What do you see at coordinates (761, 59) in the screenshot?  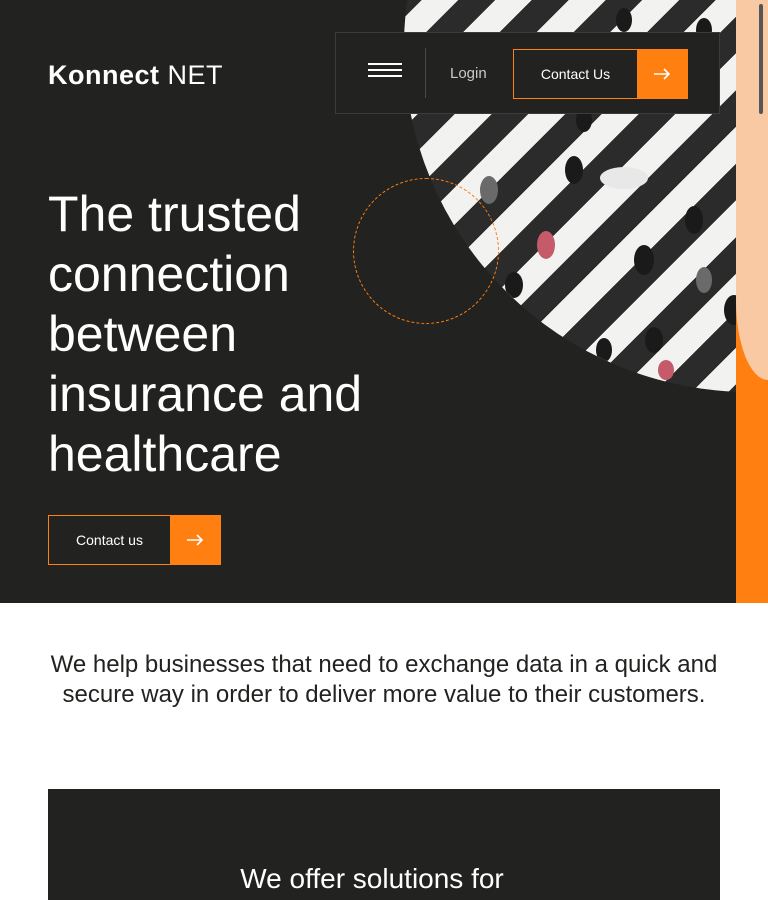 I see `scrollbar-thumb` at bounding box center [761, 59].